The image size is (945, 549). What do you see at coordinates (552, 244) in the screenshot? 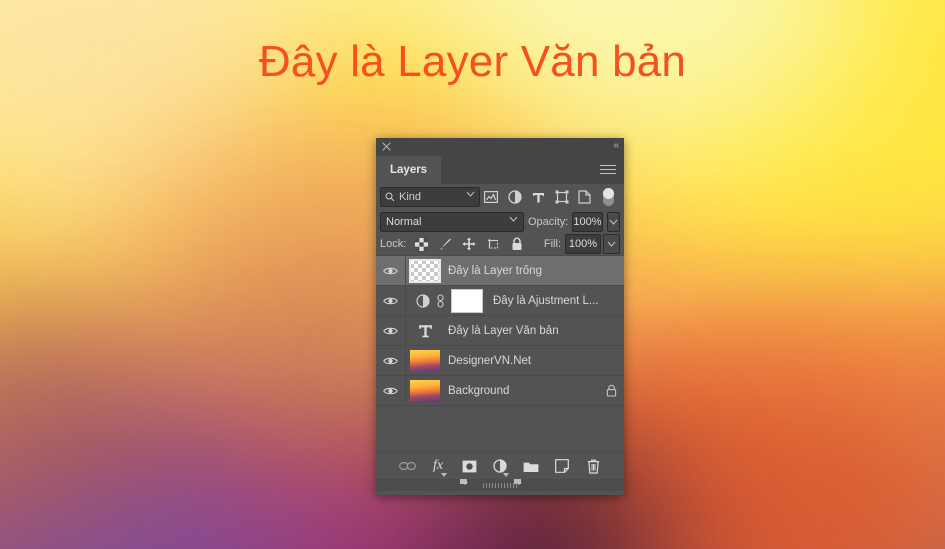
I see `fill-label: Fill:` at bounding box center [552, 244].